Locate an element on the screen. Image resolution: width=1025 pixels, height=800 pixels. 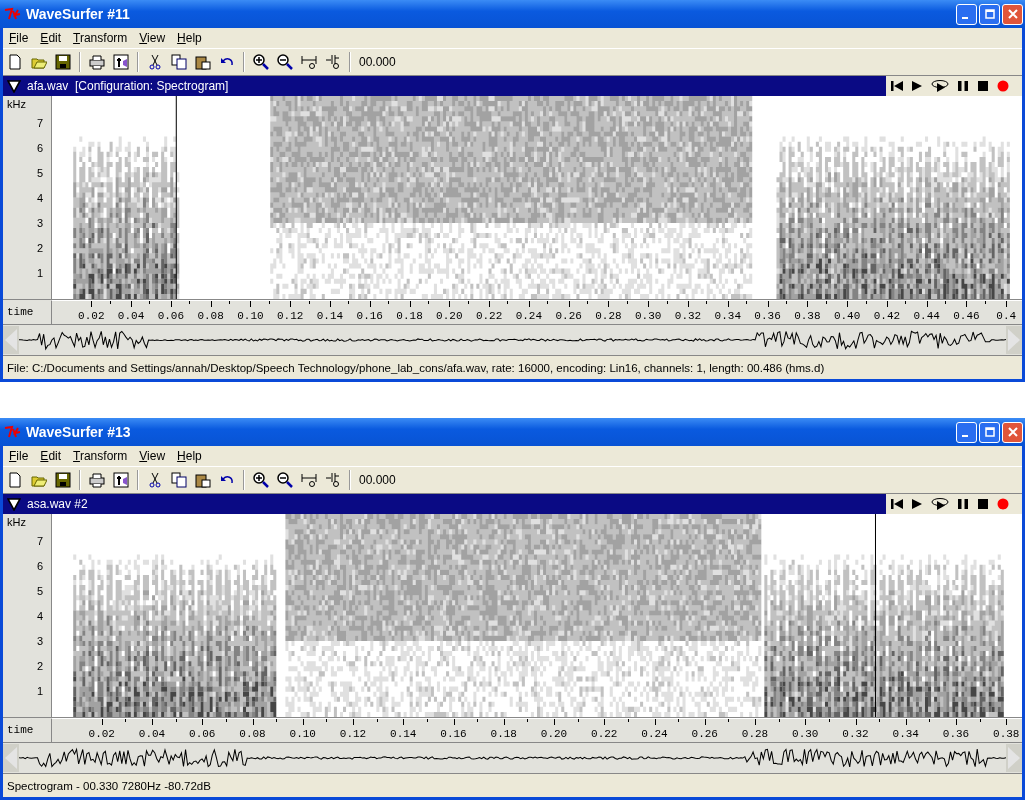
maximize-icon is located at coordinates (989, 14).